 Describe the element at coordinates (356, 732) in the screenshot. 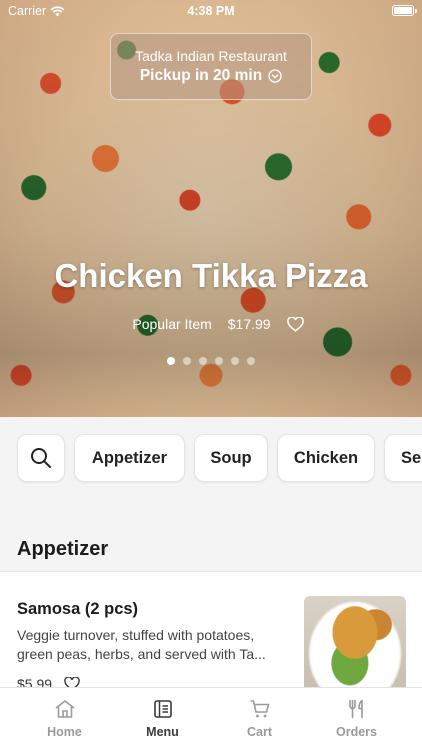

I see `tab-orders-label: Orders` at that location.